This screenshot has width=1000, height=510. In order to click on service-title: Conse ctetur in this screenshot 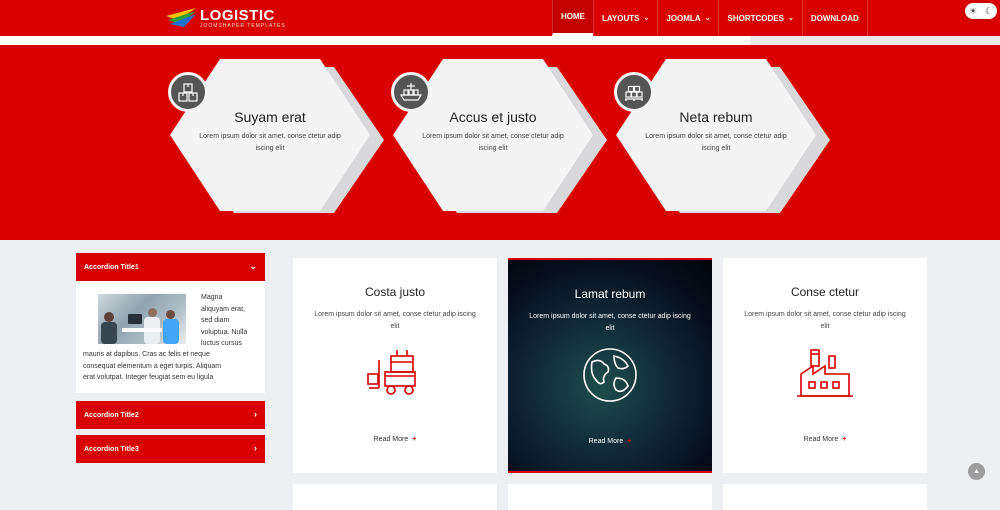, I will do `click(825, 292)`.